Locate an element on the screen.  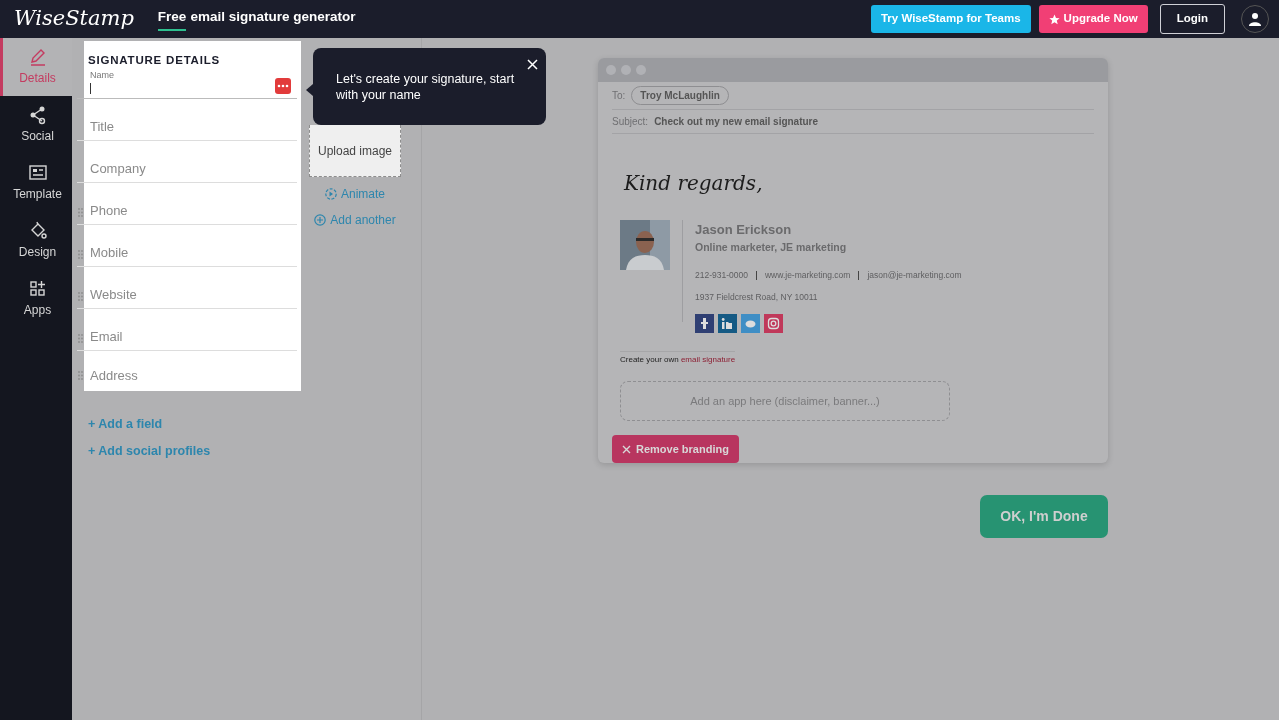
upload-image-button: Upload image is located at coordinates (355, 151).